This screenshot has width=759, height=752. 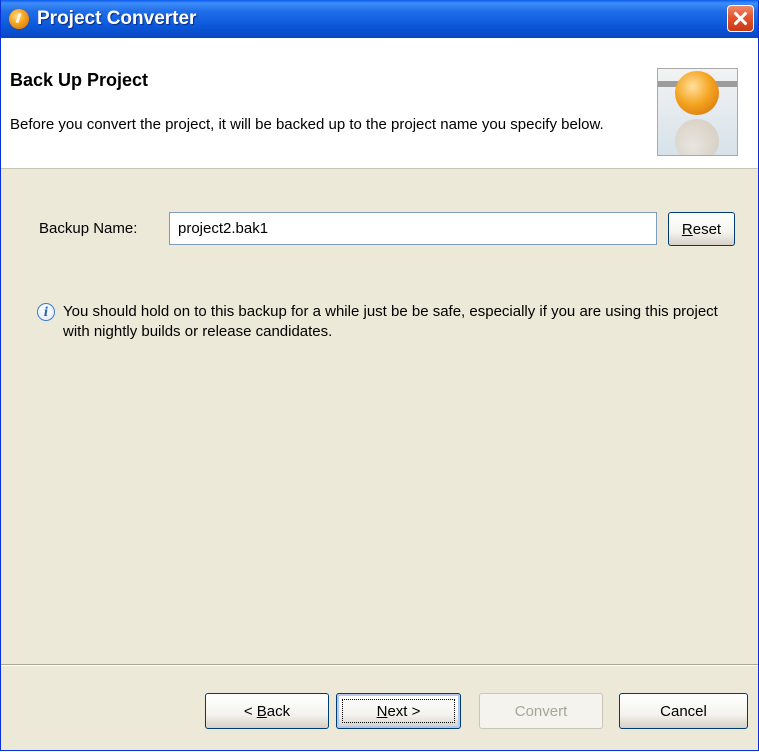 I want to click on title-bar: Project Converter, so click(x=379, y=19).